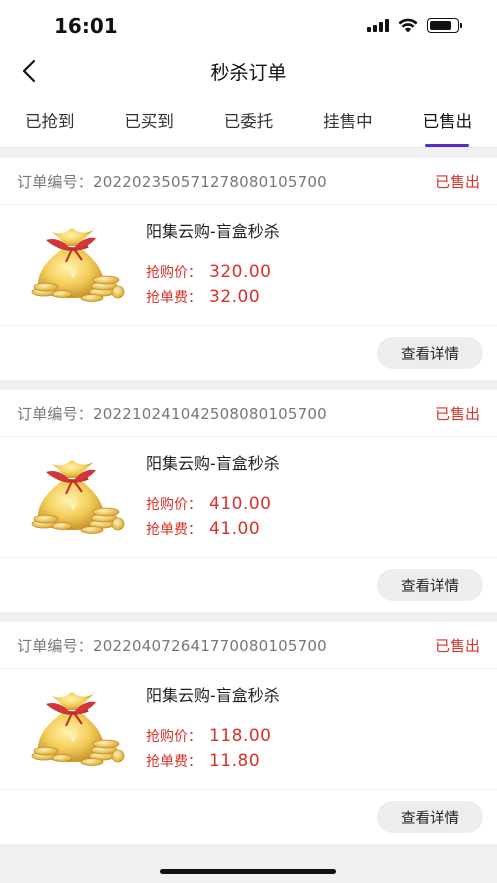 The image size is (497, 883). I want to click on status-icons, so click(414, 25).